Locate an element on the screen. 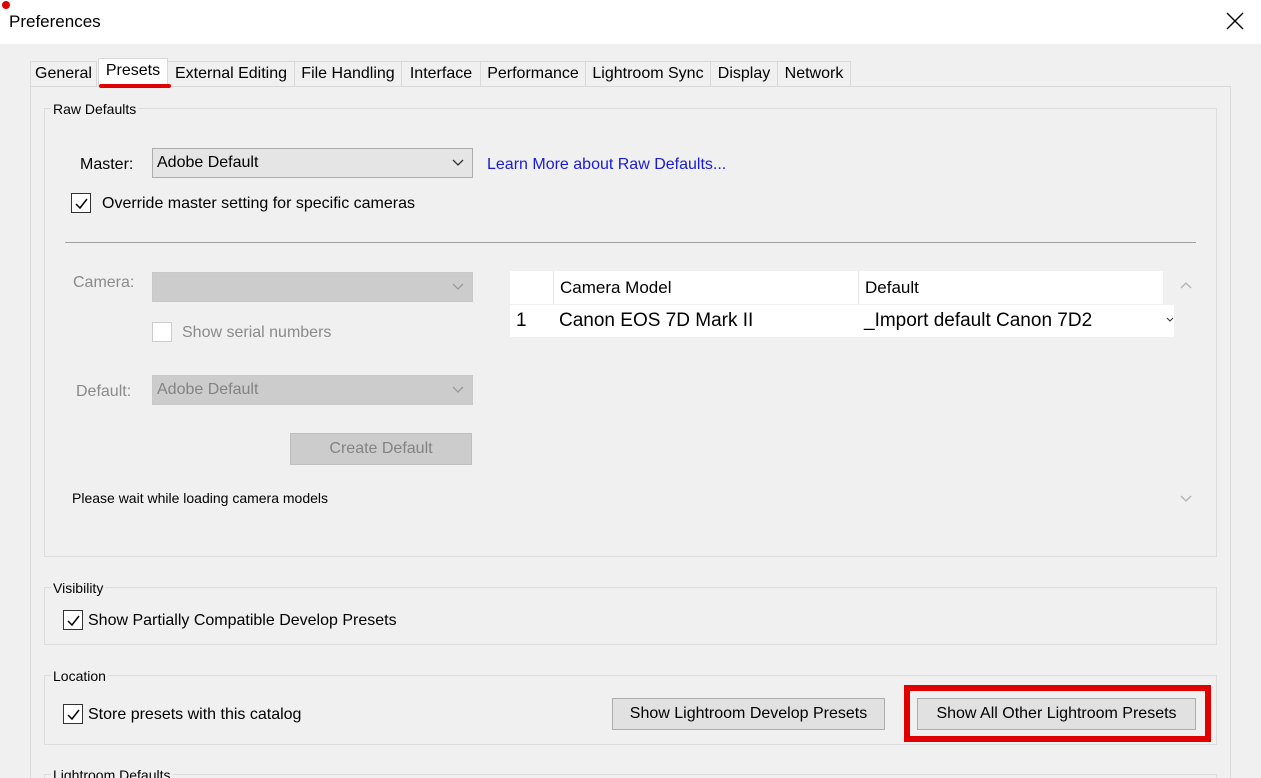  close-button is located at coordinates (1235, 21).